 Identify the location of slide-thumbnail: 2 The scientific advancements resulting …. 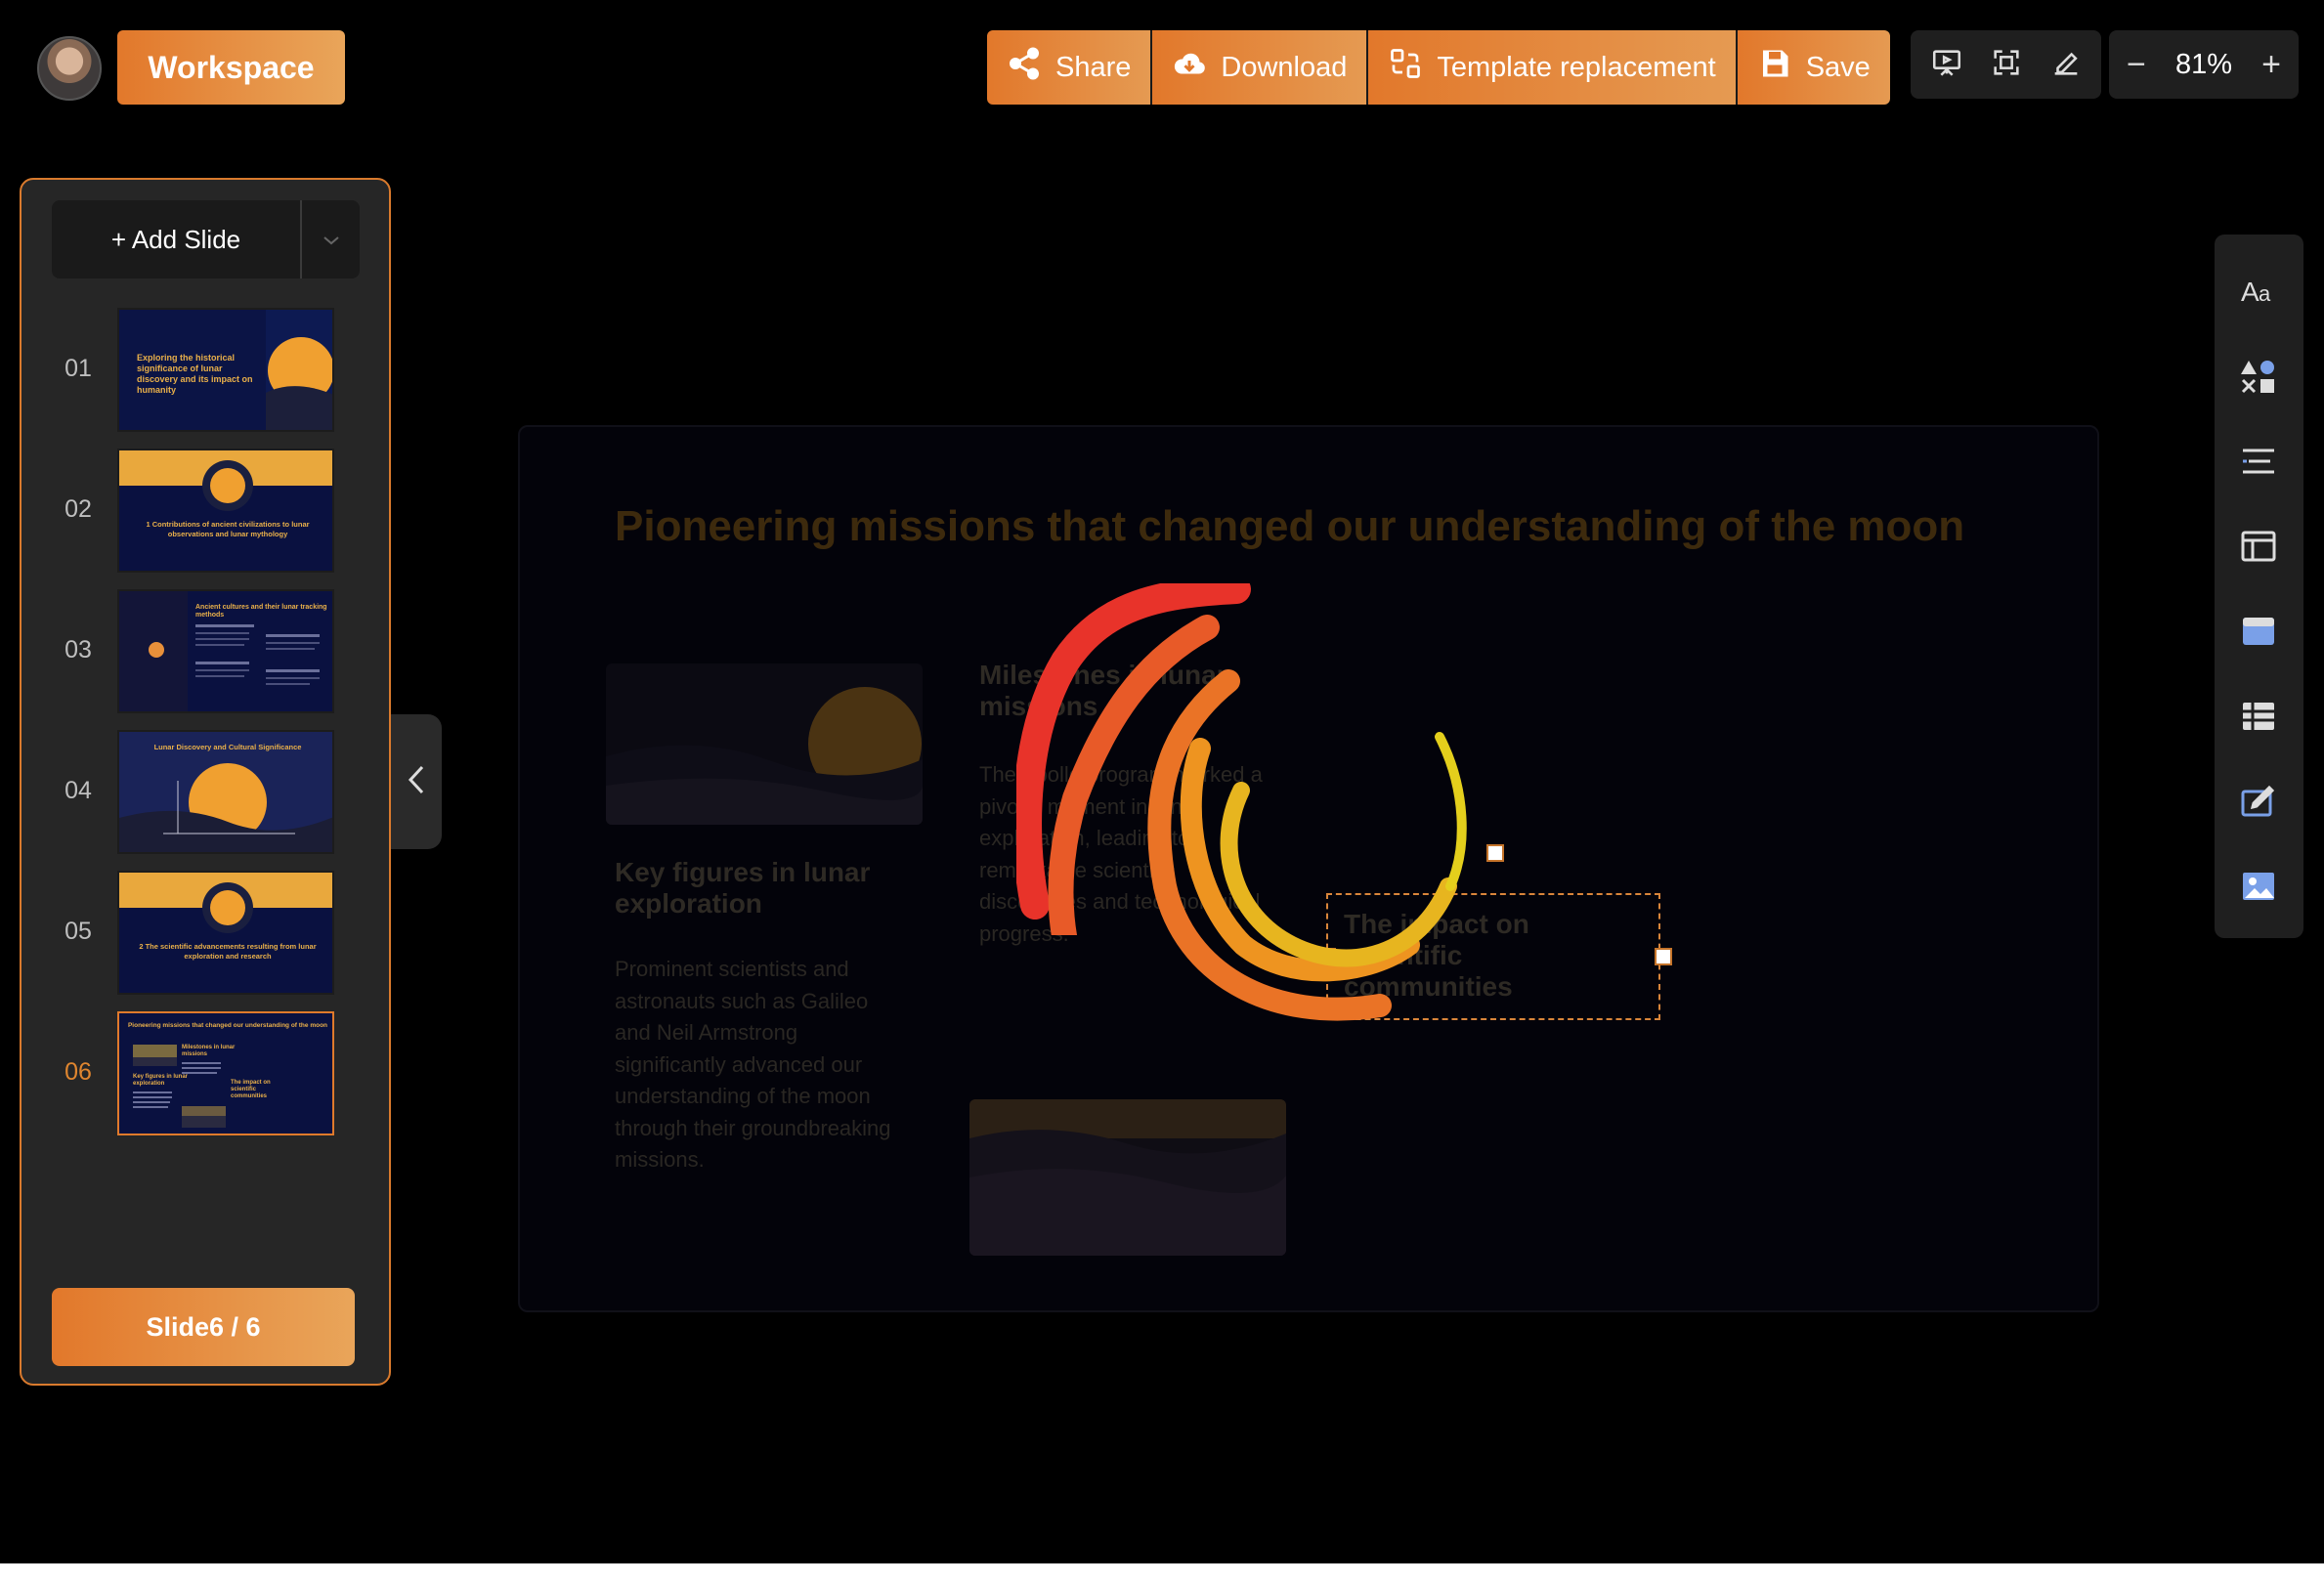
(225, 933).